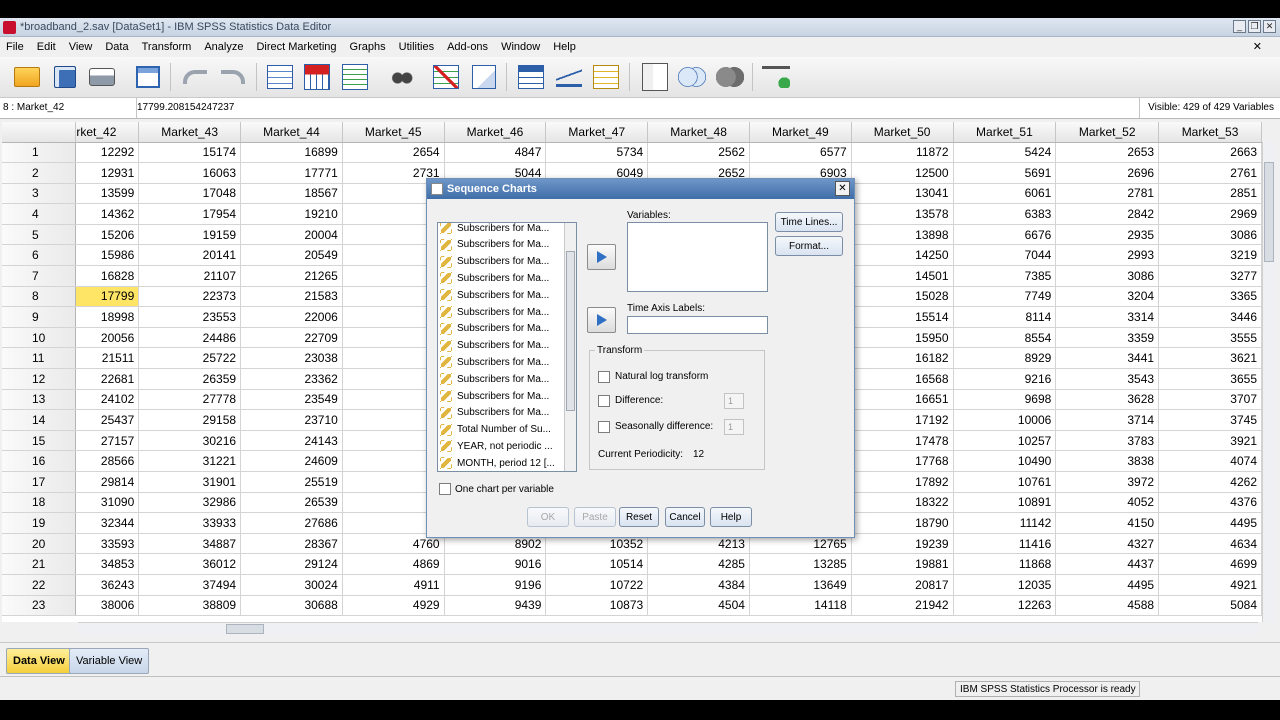 The height and width of the screenshot is (720, 1280). What do you see at coordinates (1210, 400) in the screenshot?
I see `data-cell: 3707` at bounding box center [1210, 400].